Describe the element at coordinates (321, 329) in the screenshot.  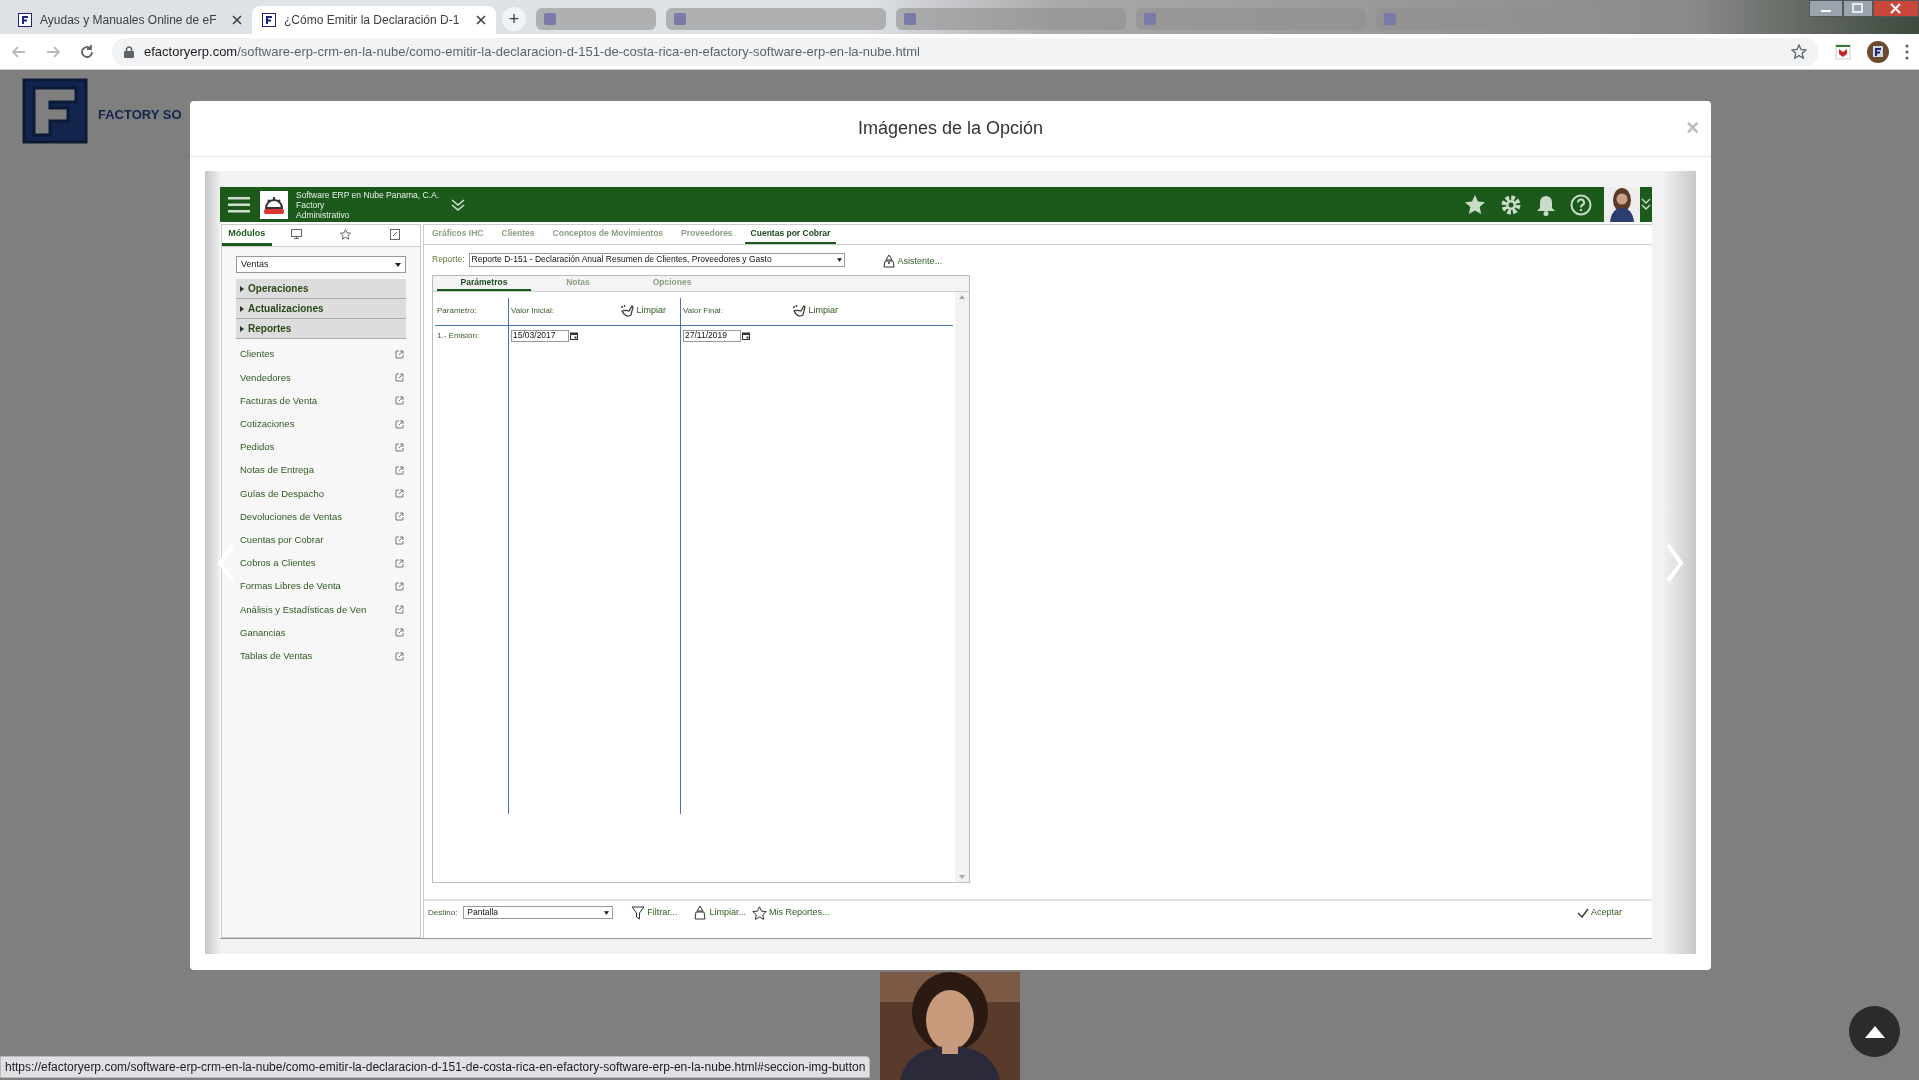
I see `menu-group: Reportes` at that location.